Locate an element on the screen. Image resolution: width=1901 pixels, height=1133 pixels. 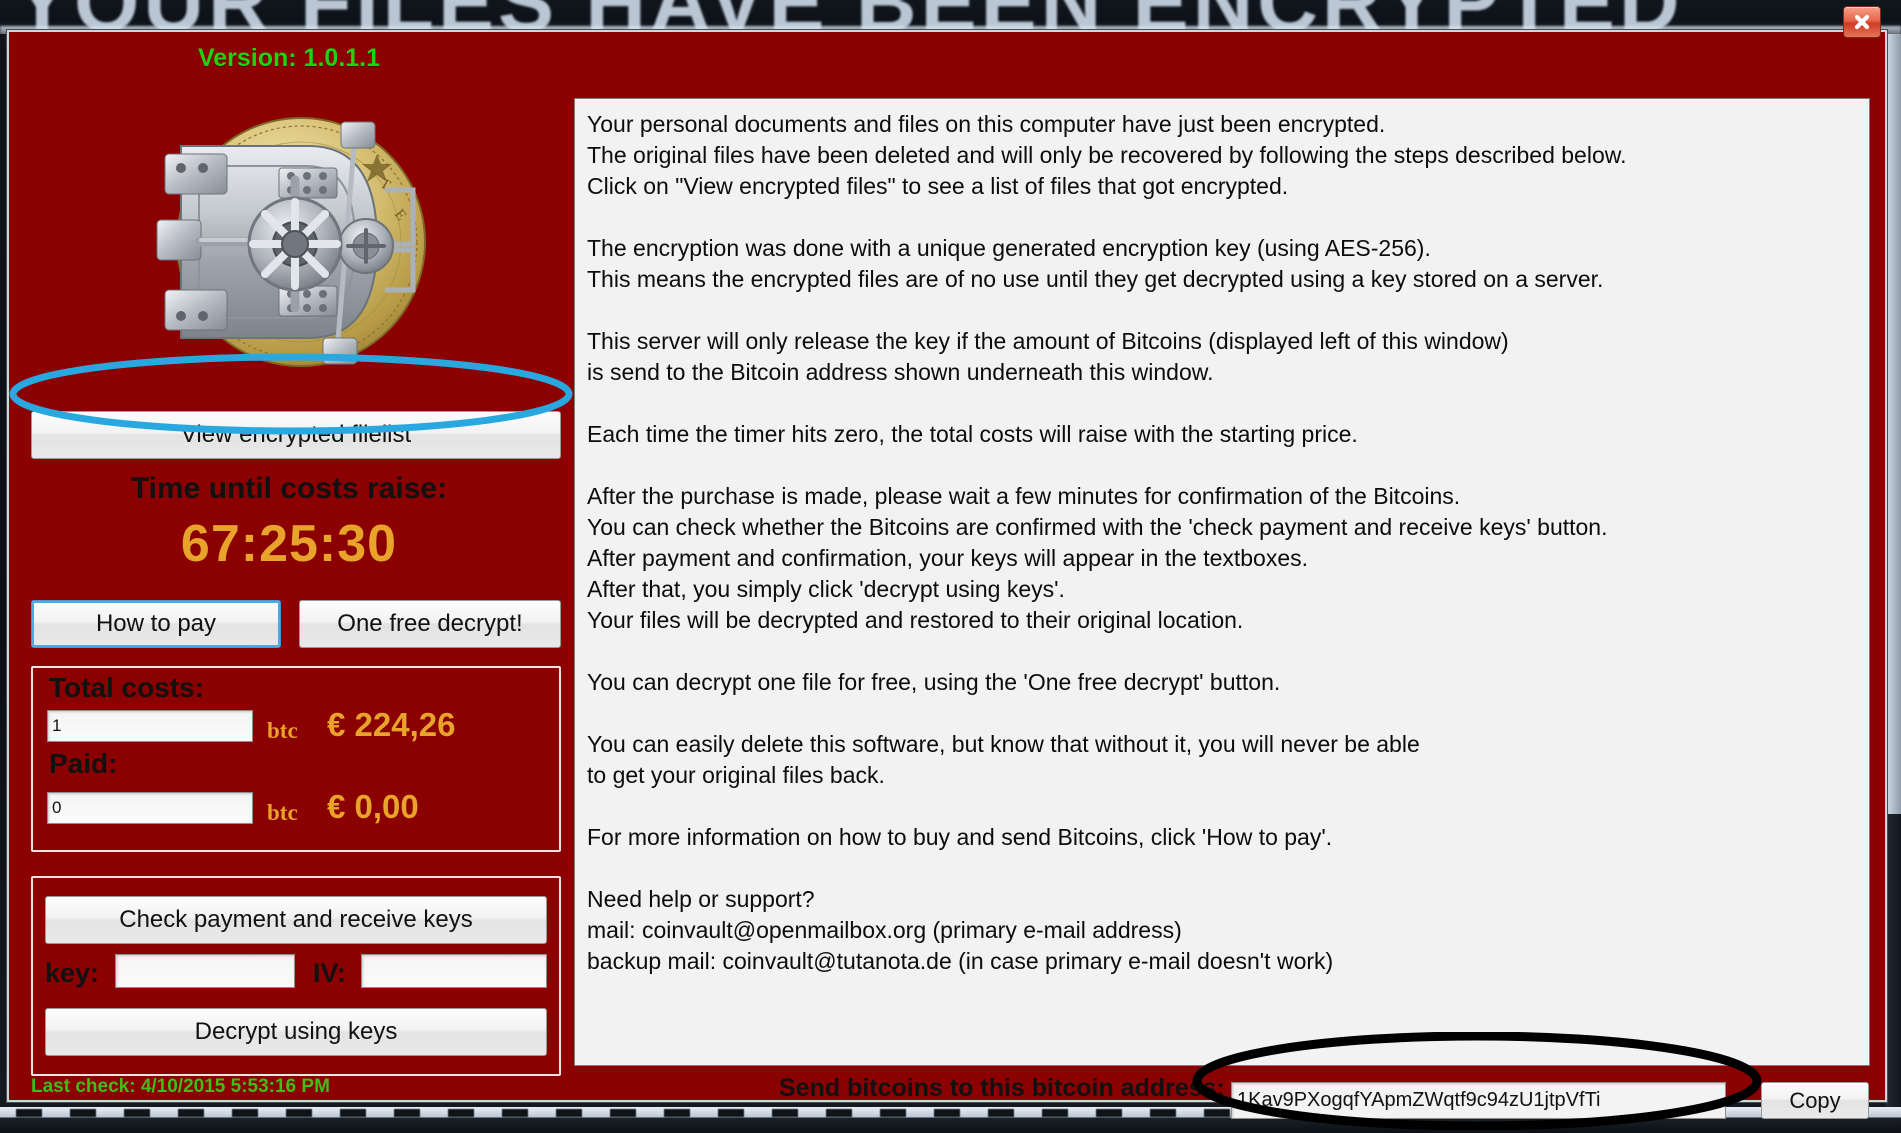
check-payment-button: Check payment and receive keys is located at coordinates (296, 920).